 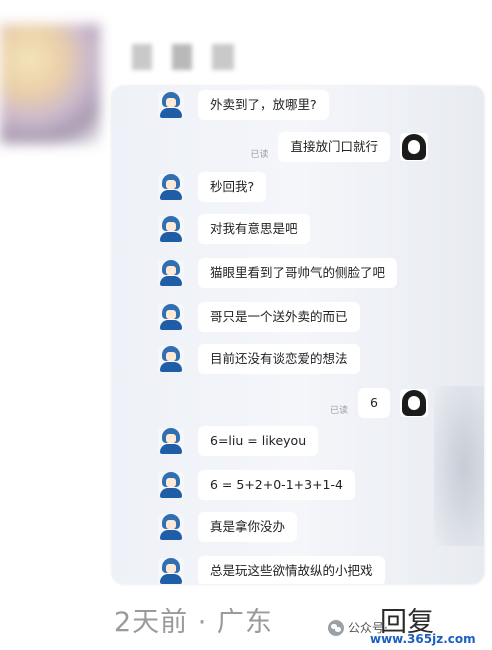 What do you see at coordinates (279, 359) in the screenshot?
I see `message-bubble: 目前还没有谈恋爱的想法` at bounding box center [279, 359].